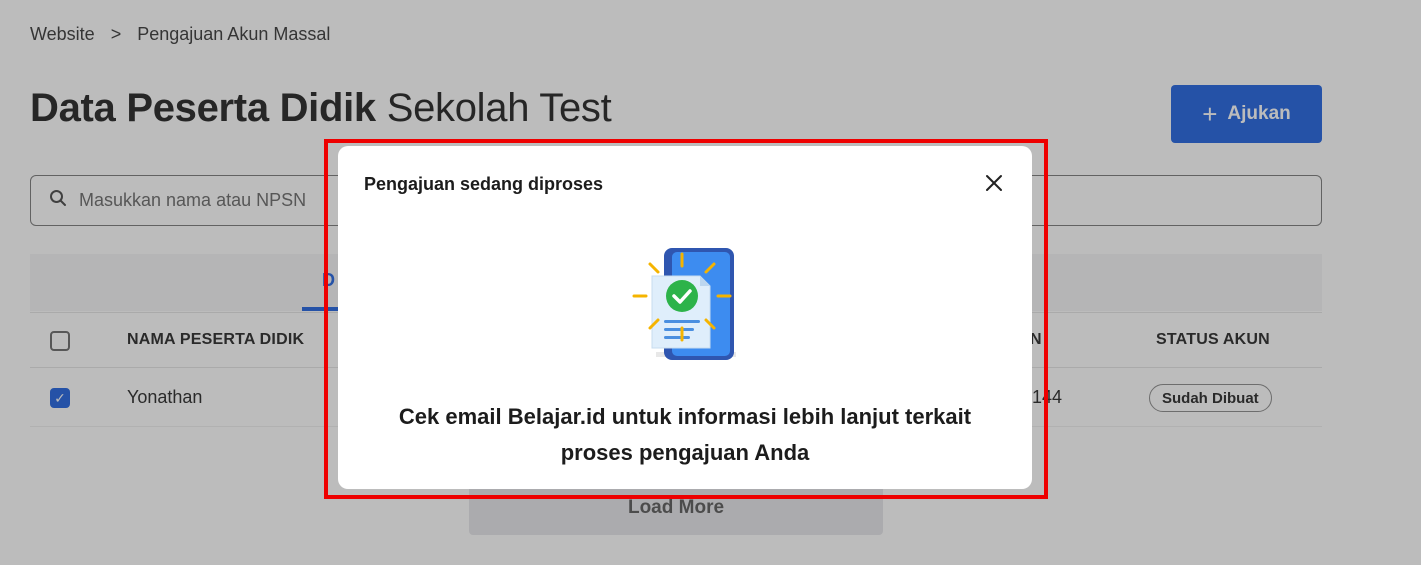 The height and width of the screenshot is (565, 1421). What do you see at coordinates (484, 184) in the screenshot?
I see `dialog-title: Pengajuan sedang diproses` at bounding box center [484, 184].